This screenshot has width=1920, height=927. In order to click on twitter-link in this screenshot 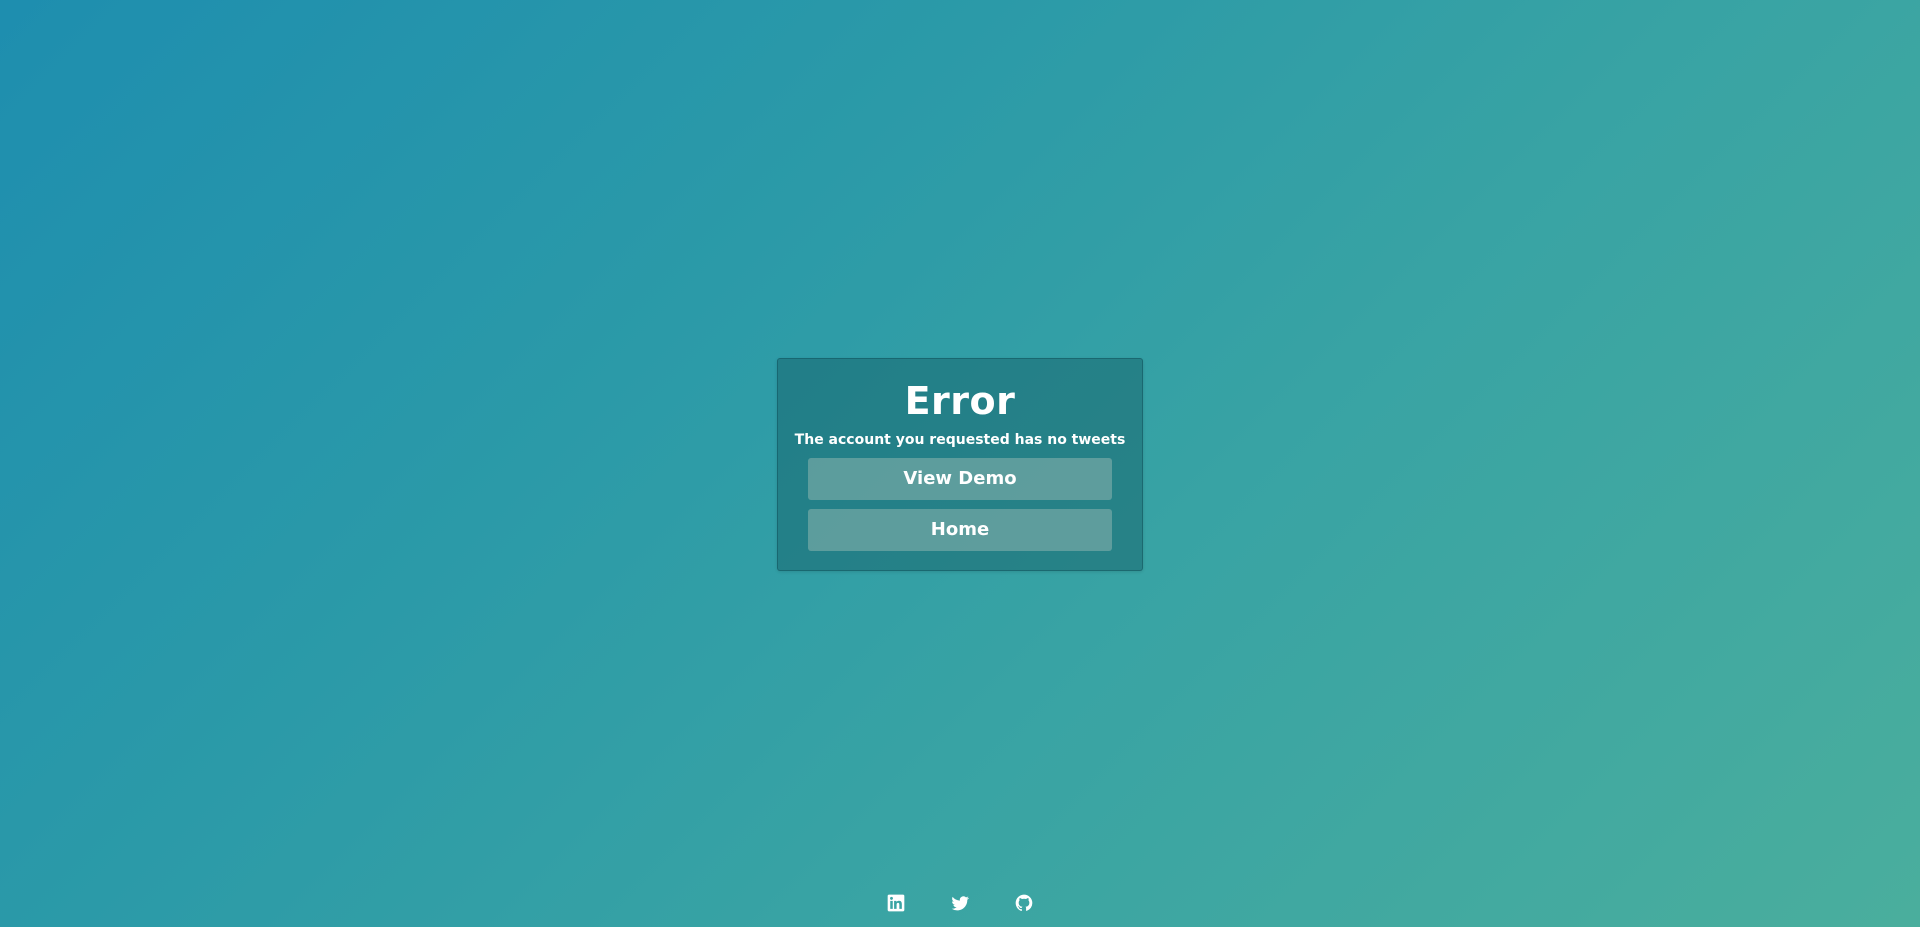, I will do `click(960, 903)`.